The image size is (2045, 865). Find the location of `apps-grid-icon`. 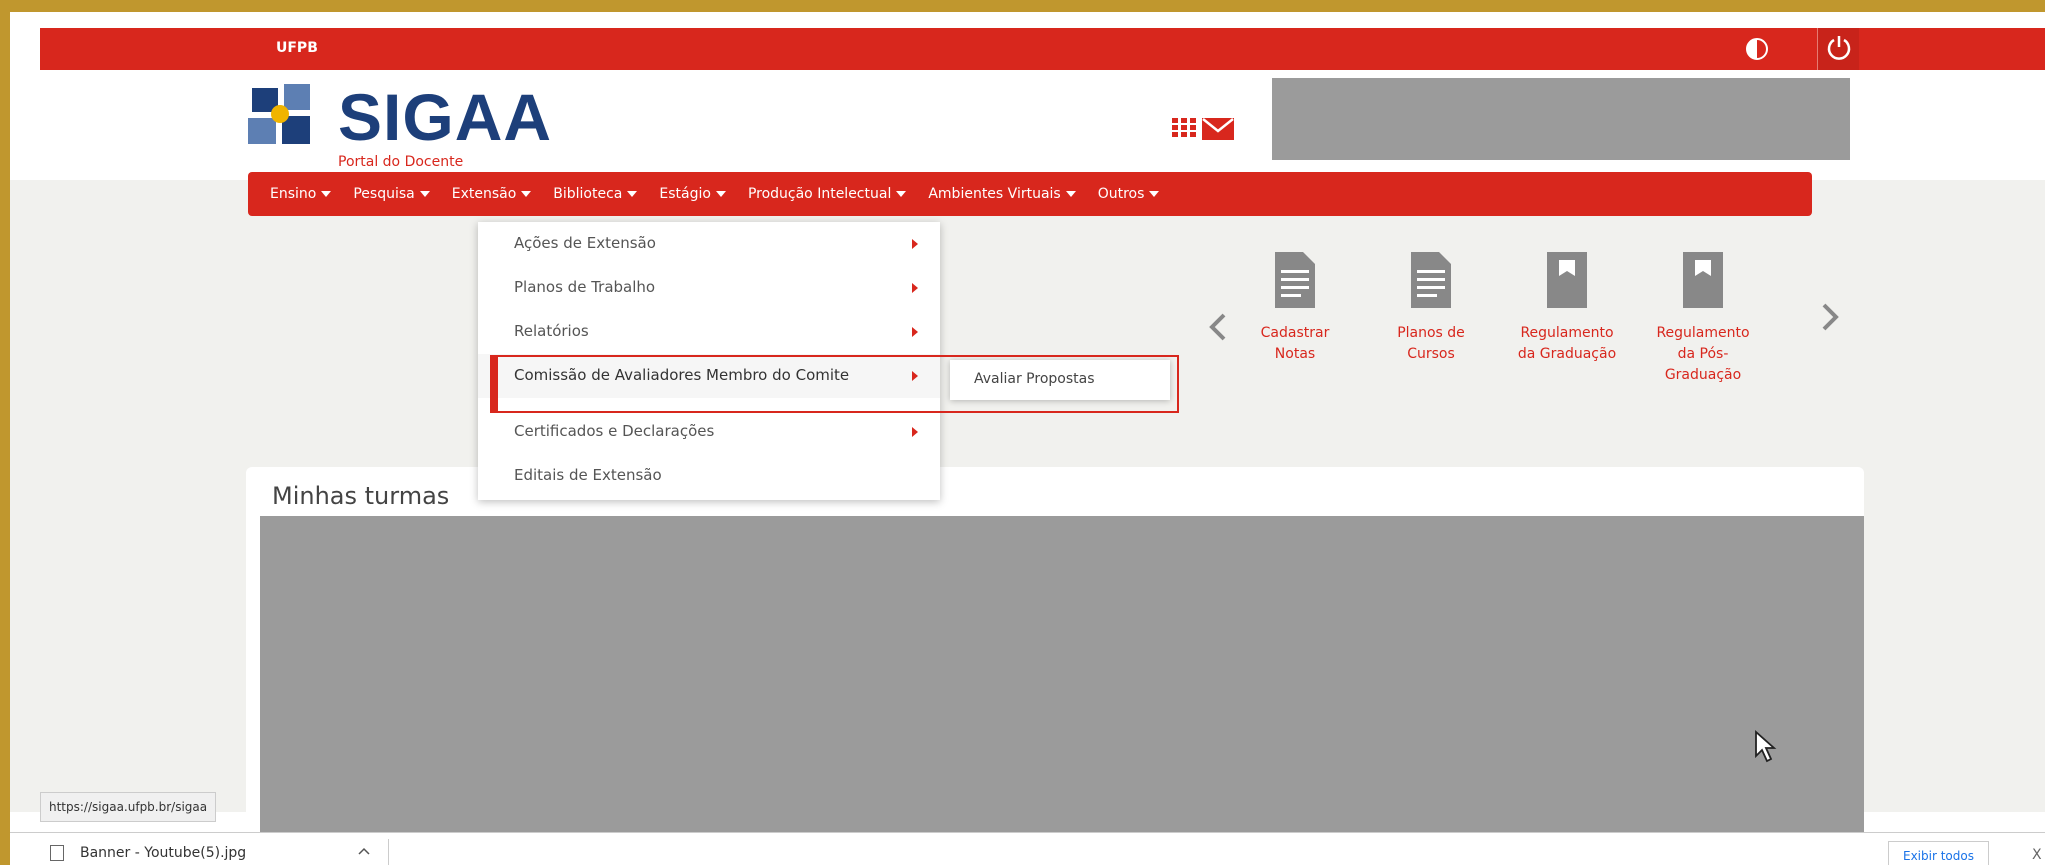

apps-grid-icon is located at coordinates (1184, 128).